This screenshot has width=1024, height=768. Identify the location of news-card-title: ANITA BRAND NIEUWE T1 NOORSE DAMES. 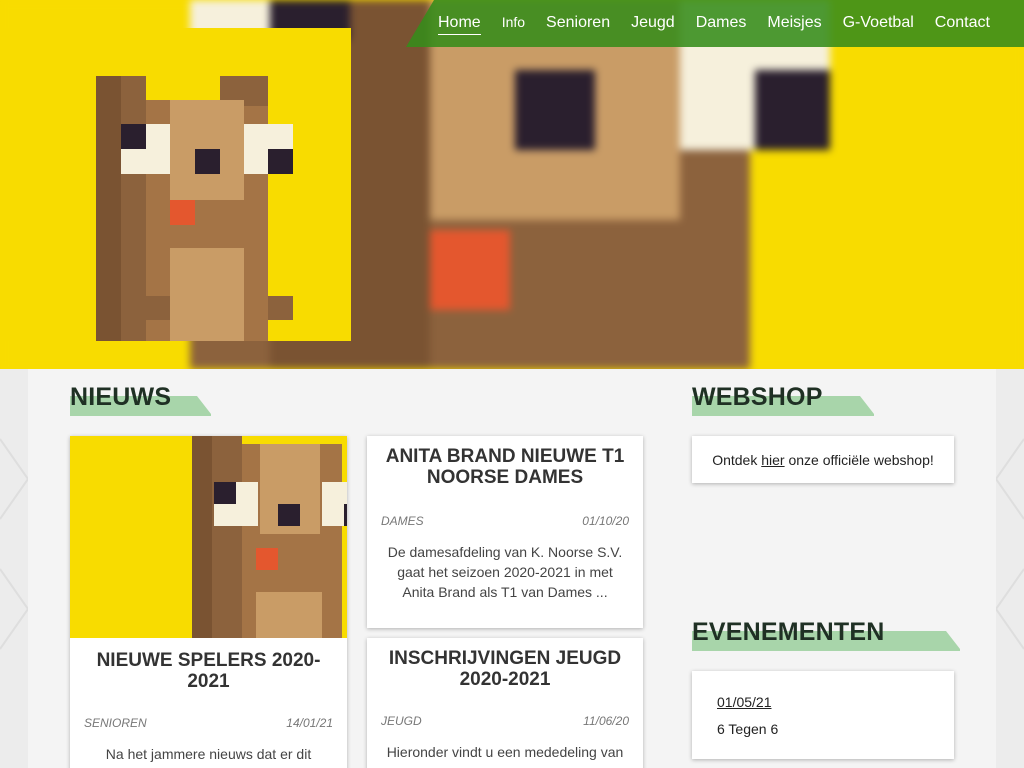
(505, 467).